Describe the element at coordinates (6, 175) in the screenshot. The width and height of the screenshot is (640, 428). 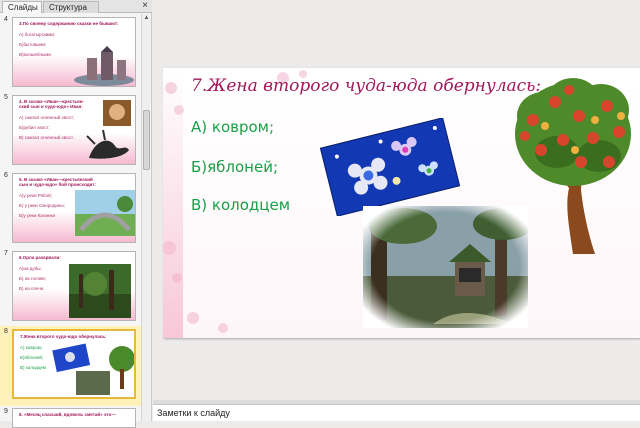
I see `slide-number: 6` at that location.